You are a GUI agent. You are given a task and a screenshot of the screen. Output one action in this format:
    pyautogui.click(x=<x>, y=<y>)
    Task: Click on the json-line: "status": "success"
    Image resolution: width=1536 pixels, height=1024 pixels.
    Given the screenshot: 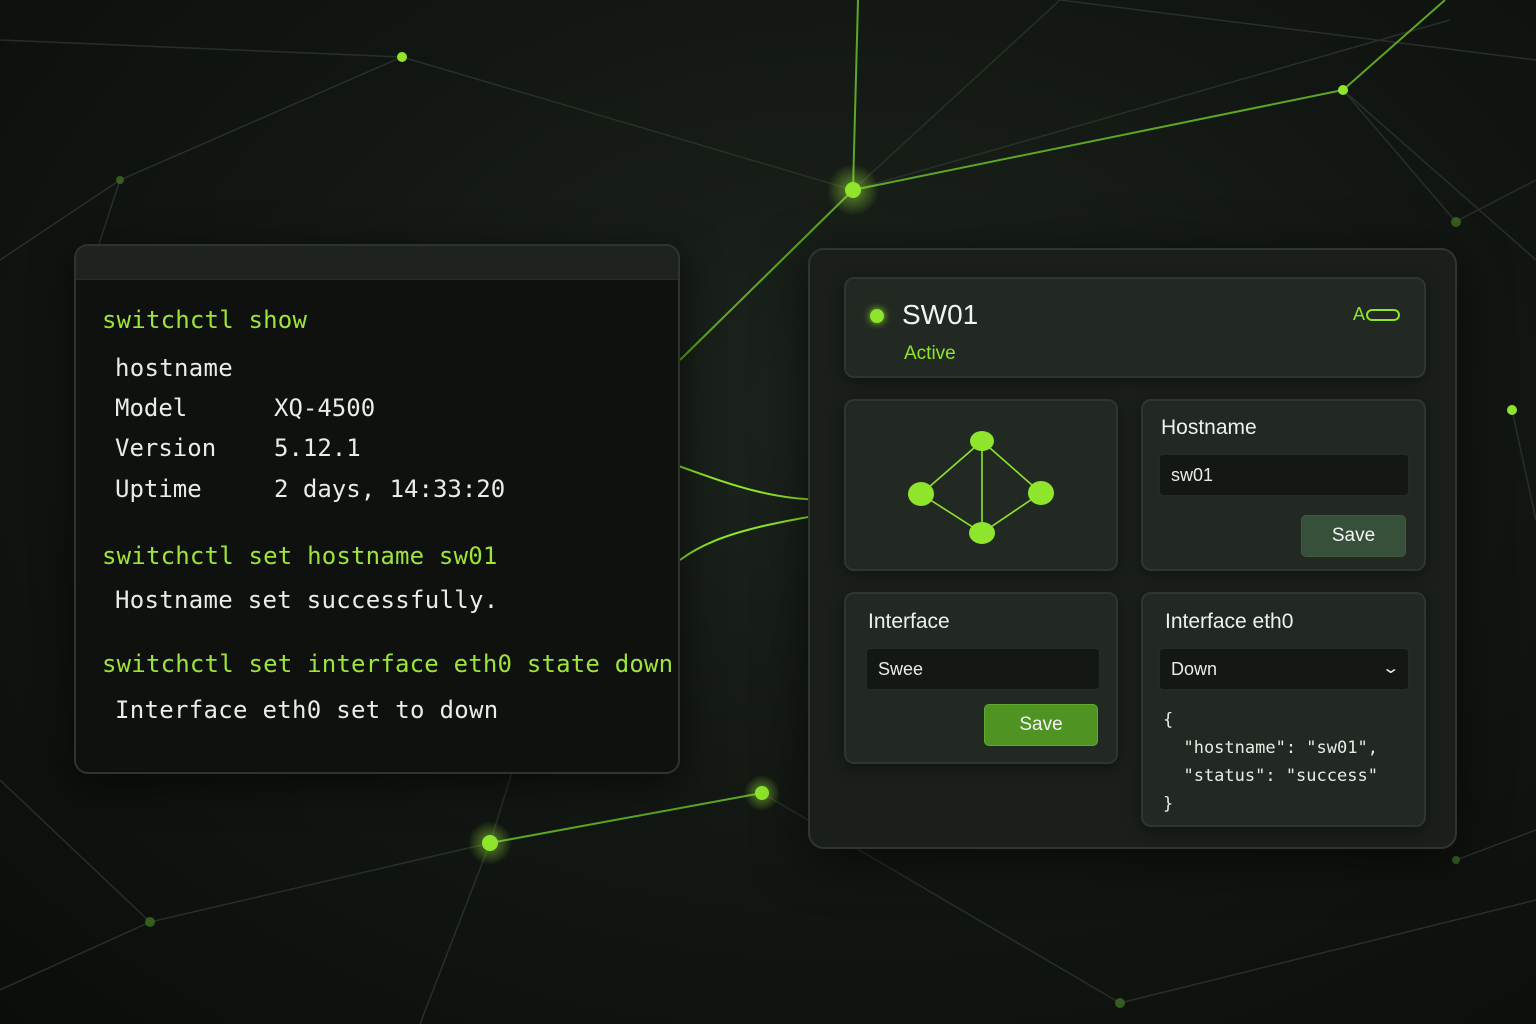 What is the action you would take?
    pyautogui.click(x=1270, y=776)
    